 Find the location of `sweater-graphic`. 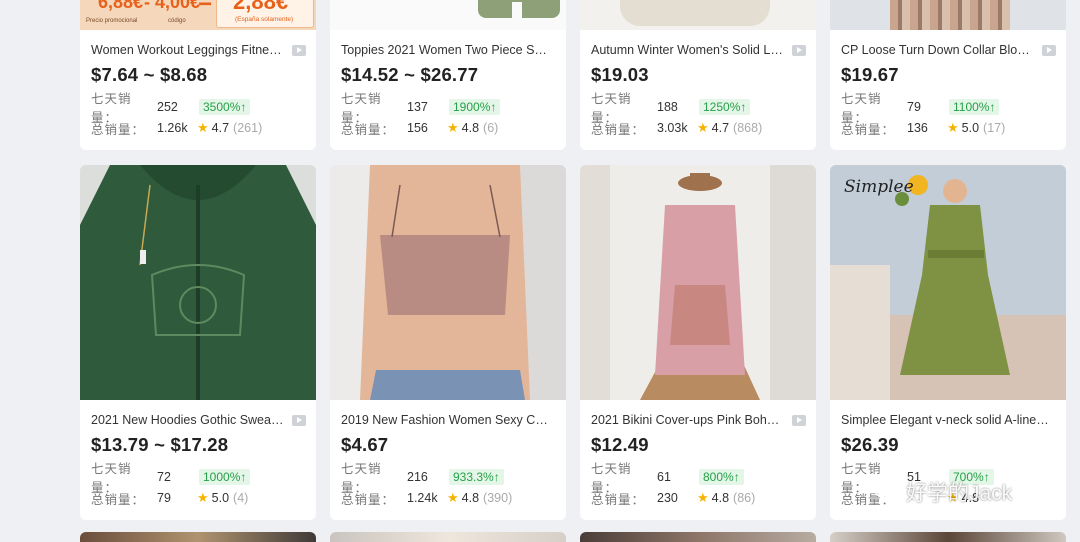

sweater-graphic is located at coordinates (695, 13).